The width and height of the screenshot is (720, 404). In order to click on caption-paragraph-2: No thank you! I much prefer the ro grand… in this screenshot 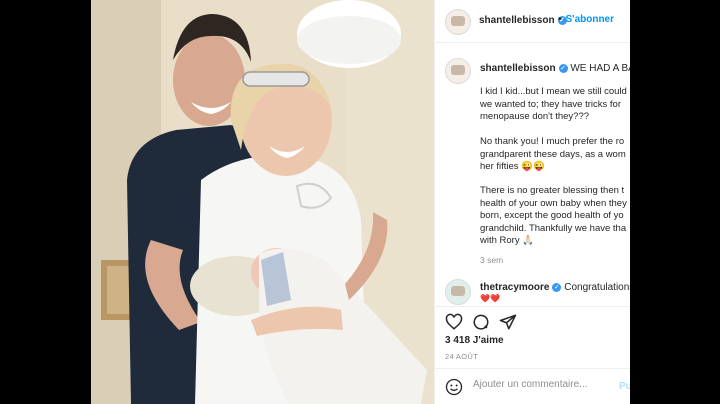, I will do `click(553, 154)`.